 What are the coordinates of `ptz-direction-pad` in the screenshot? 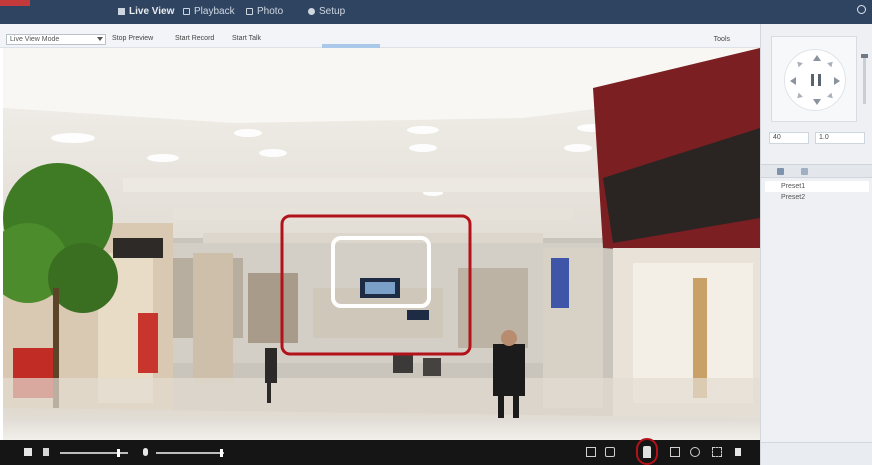 It's located at (814, 79).